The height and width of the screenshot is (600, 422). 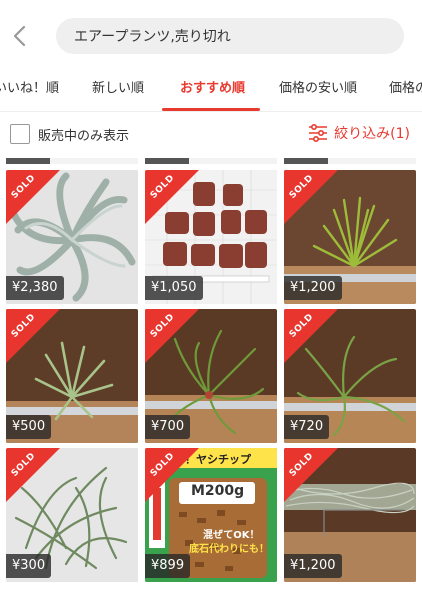 What do you see at coordinates (318, 133) in the screenshot?
I see `sliders-icon` at bounding box center [318, 133].